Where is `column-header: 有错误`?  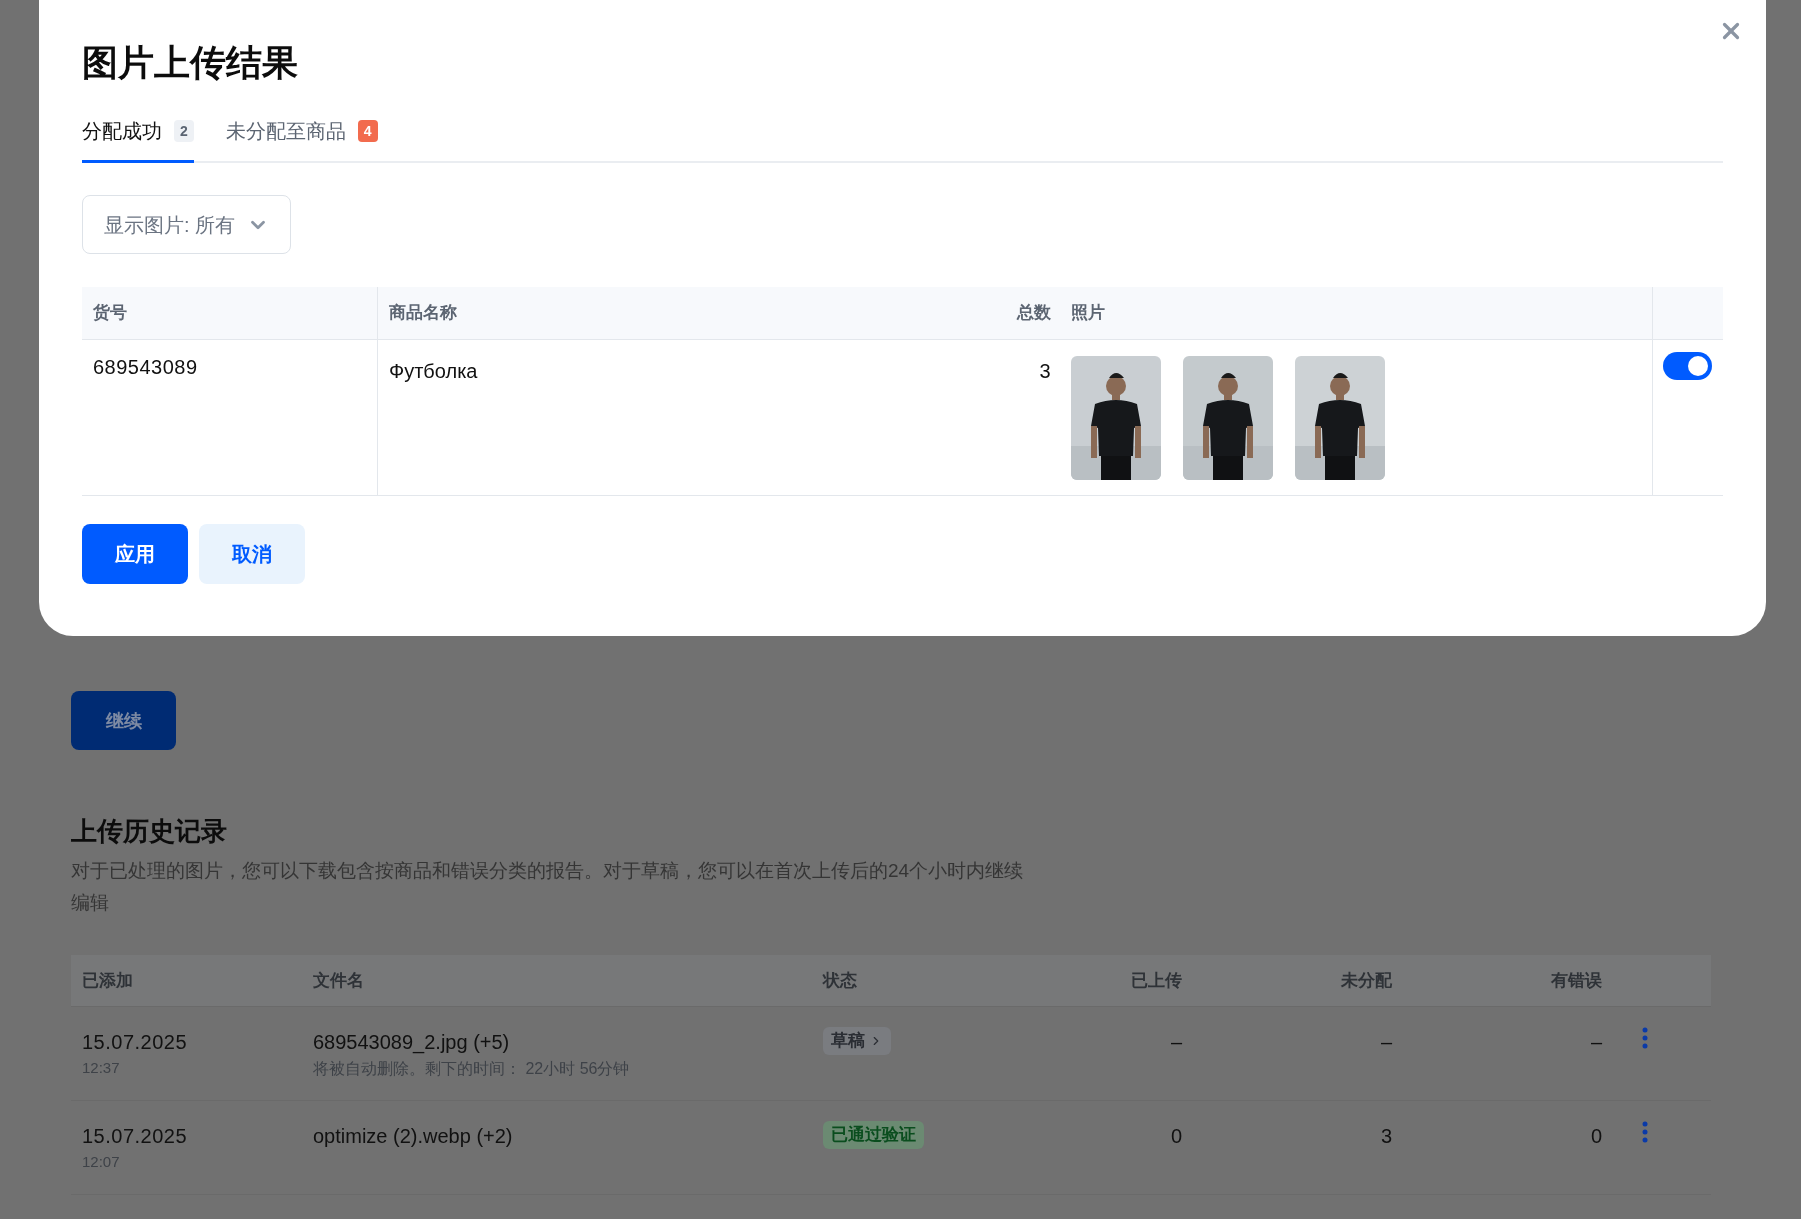
column-header: 有错误 is located at coordinates (1576, 980).